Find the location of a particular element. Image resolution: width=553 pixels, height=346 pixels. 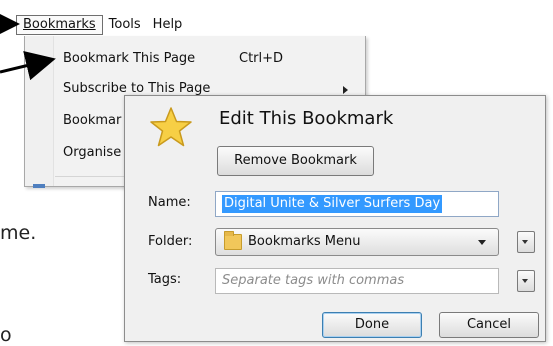

done-button: Done is located at coordinates (372, 325).